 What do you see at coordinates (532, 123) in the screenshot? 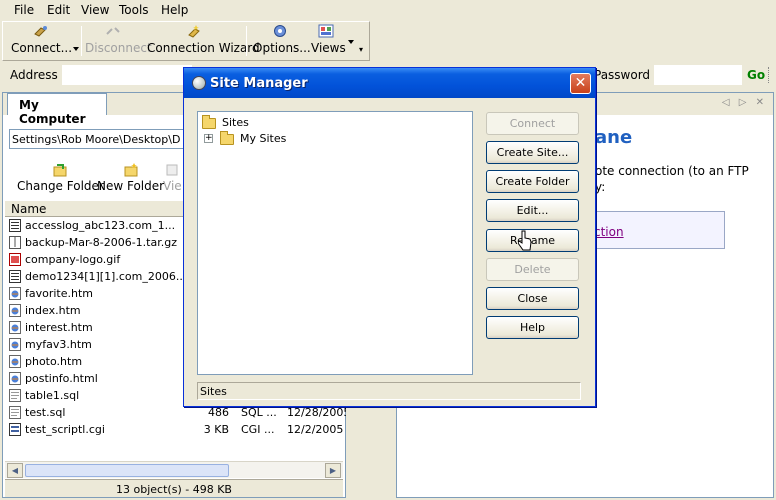
I see `connect-site-button: Connect` at bounding box center [532, 123].